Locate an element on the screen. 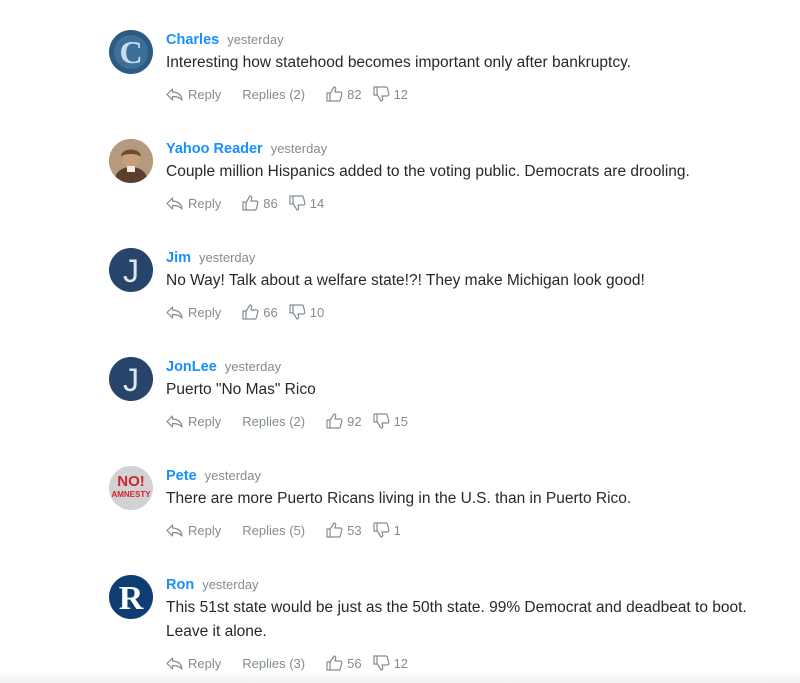 The image size is (800, 683). comment-meta: Jim yesterday is located at coordinates (473, 258).